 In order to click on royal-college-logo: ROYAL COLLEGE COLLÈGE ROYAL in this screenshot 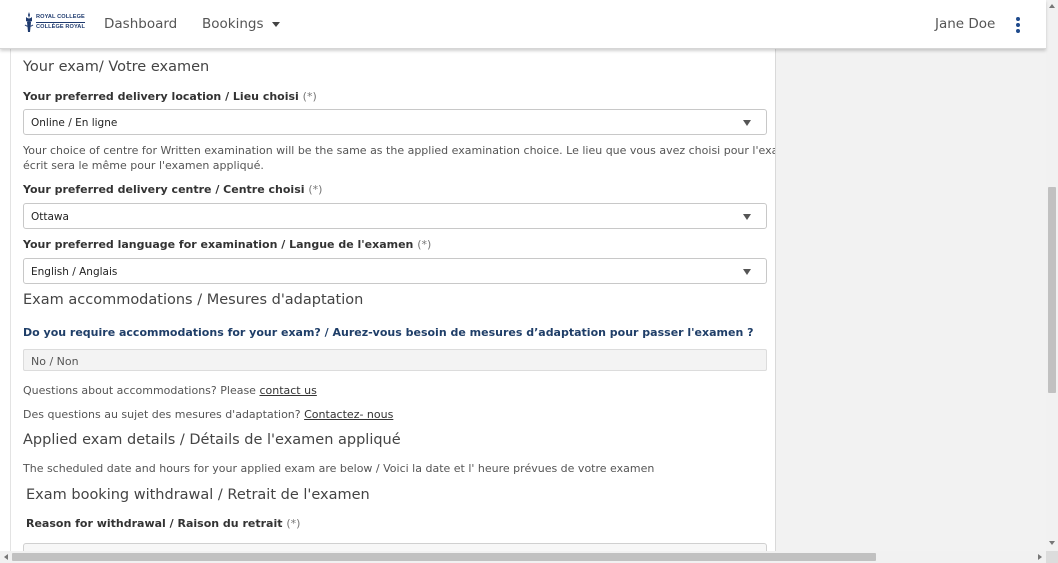, I will do `click(54, 23)`.